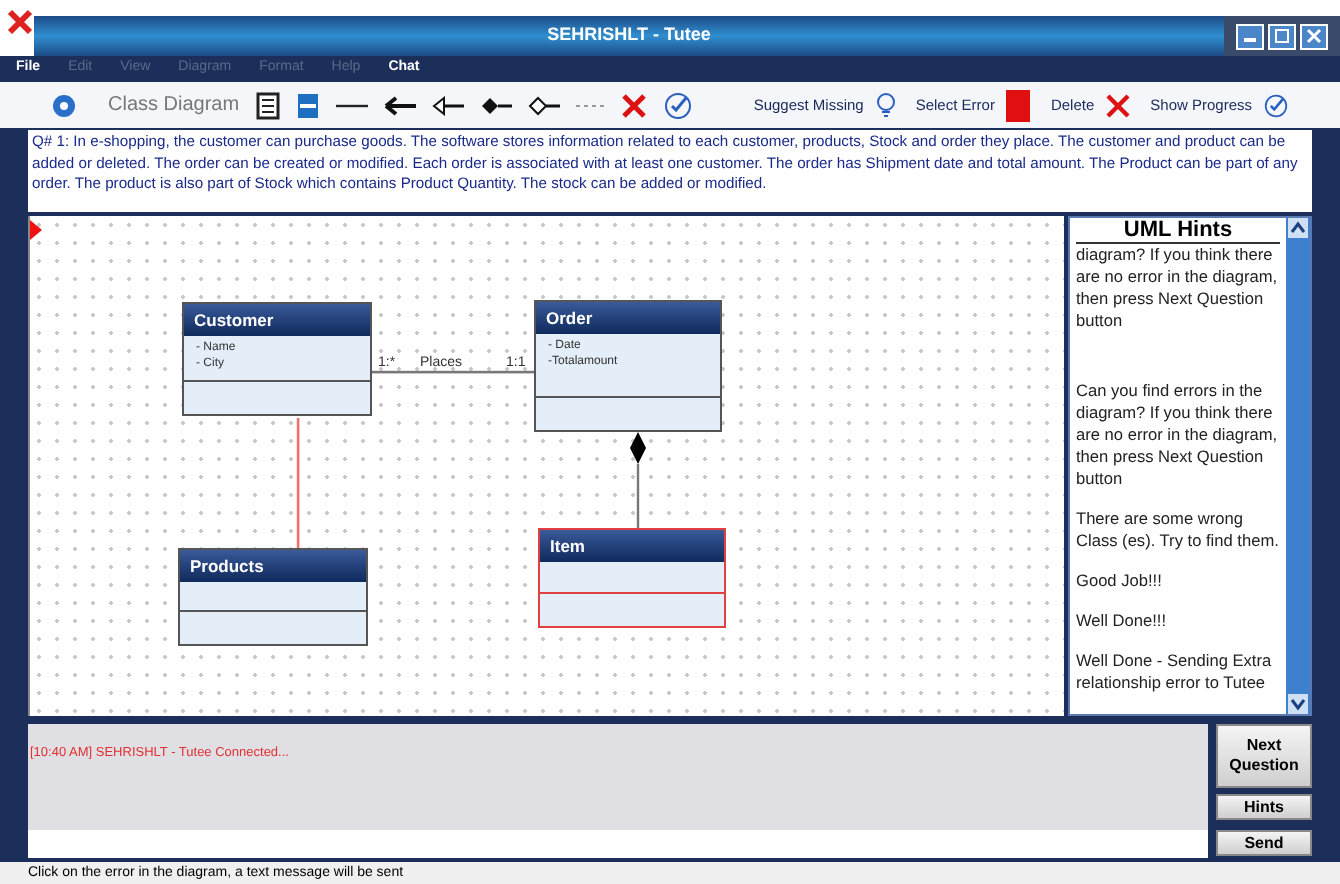  What do you see at coordinates (174, 106) in the screenshot?
I see `diagram-type-label: Class Diagram` at bounding box center [174, 106].